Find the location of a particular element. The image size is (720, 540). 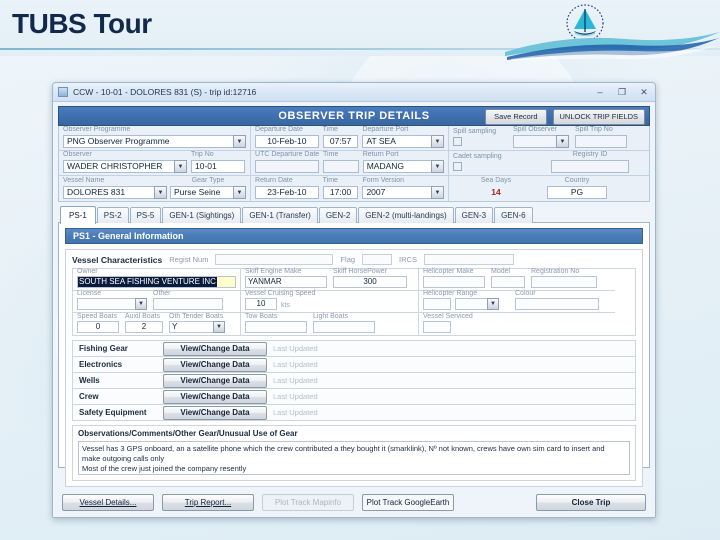

close-trip-button: Close Trip is located at coordinates (591, 502).